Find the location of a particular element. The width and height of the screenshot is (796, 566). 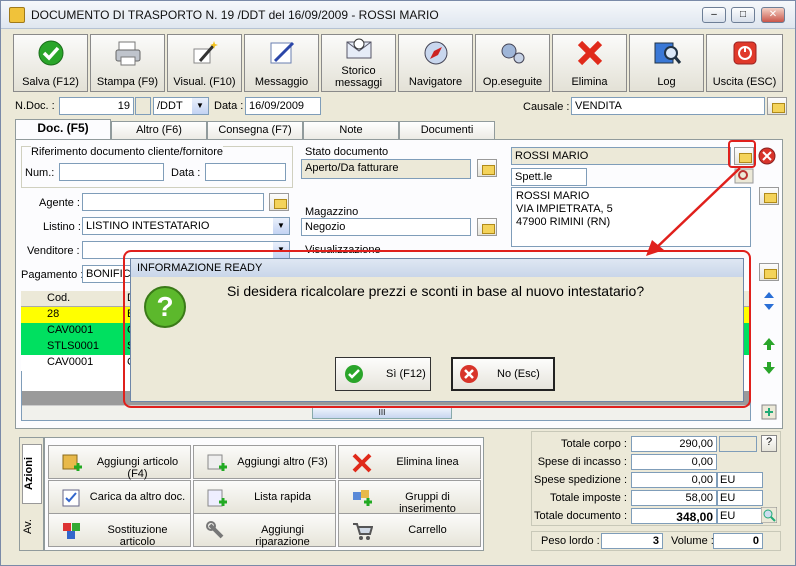

spese-incasso-label: Spese di incasso : is located at coordinates (582, 462).